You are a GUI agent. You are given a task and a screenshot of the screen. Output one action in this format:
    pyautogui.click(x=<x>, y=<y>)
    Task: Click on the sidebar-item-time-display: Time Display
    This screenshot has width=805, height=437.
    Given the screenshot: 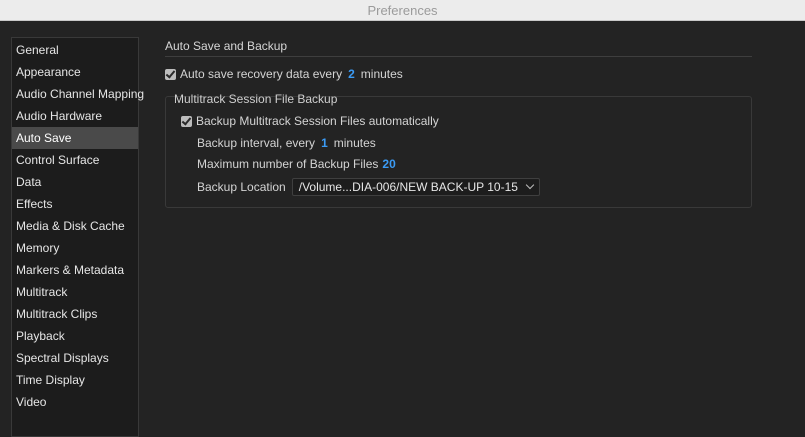 What is the action you would take?
    pyautogui.click(x=75, y=380)
    